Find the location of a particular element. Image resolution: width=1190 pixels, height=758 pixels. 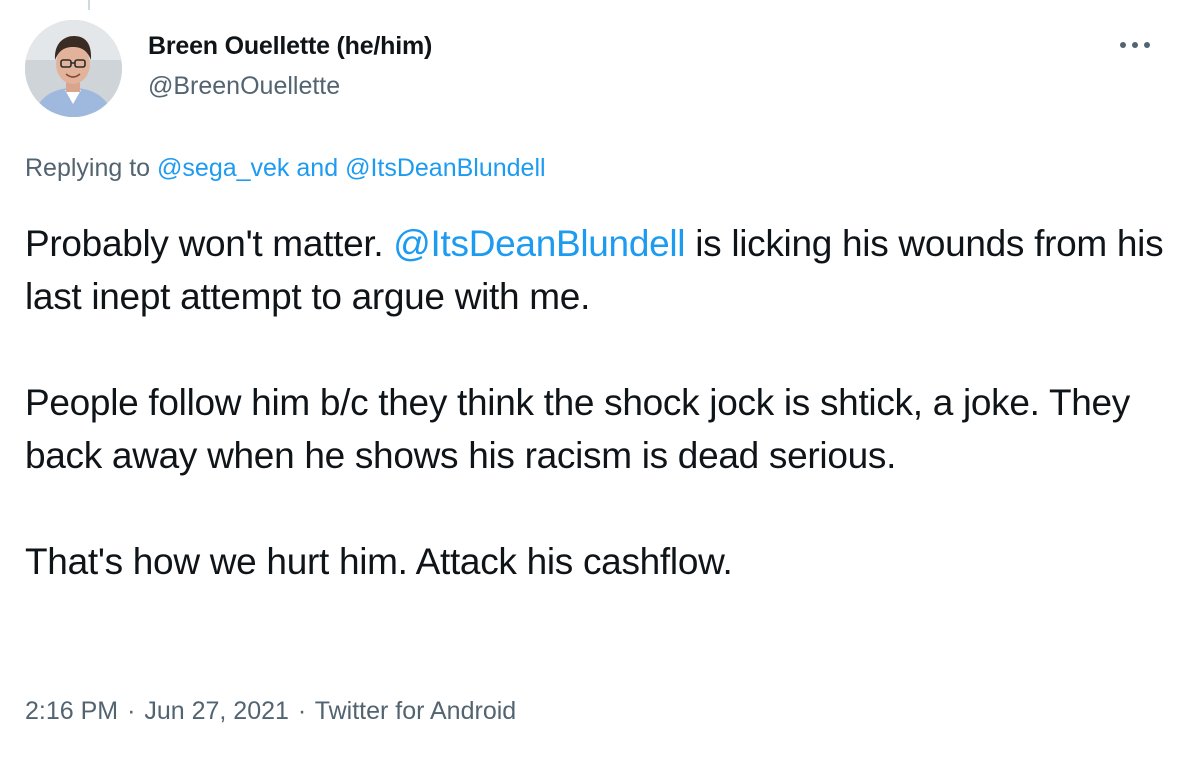

avatar is located at coordinates (73, 68).